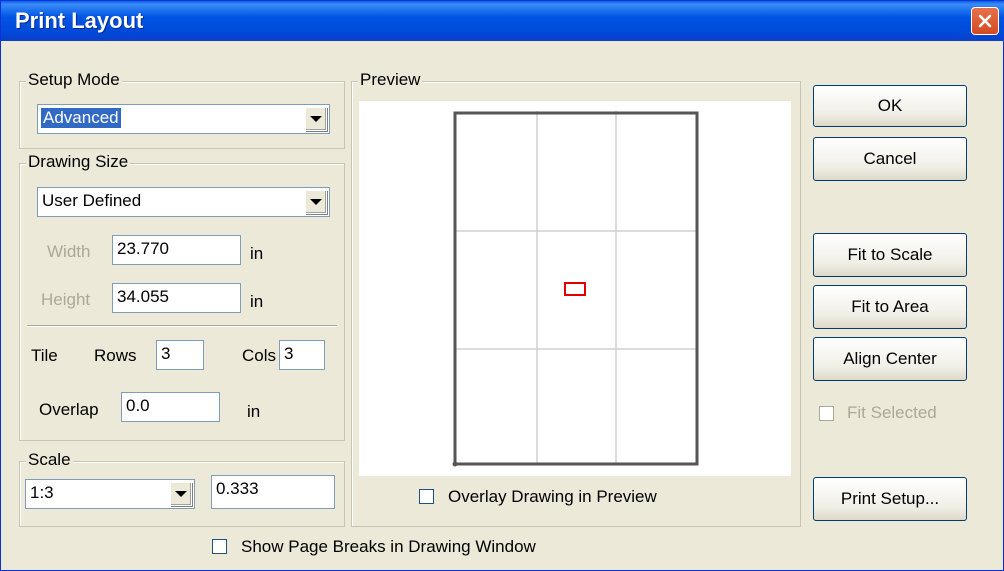  I want to click on drawing-size-dropdown-button, so click(316, 202).